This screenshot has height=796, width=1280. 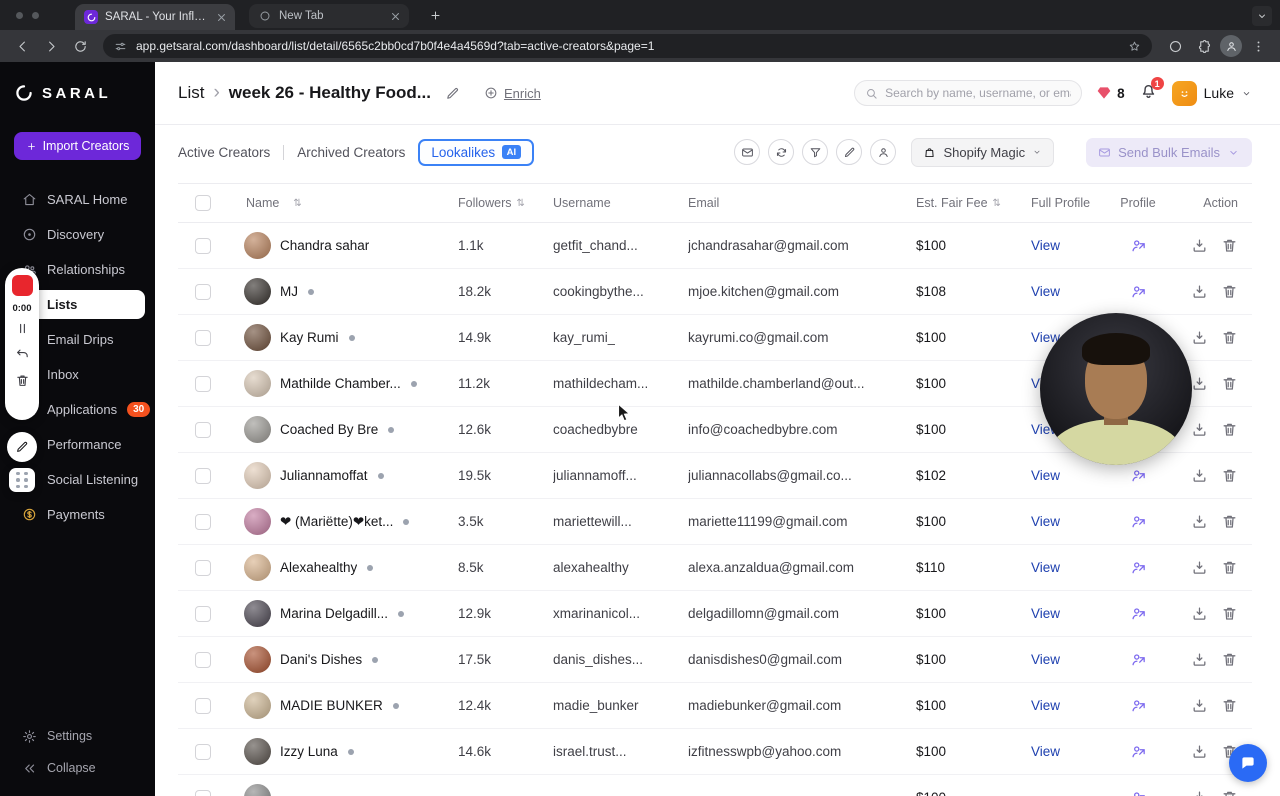 What do you see at coordinates (1169, 152) in the screenshot?
I see `send-bulk-emails-button: Send Bulk Emails` at bounding box center [1169, 152].